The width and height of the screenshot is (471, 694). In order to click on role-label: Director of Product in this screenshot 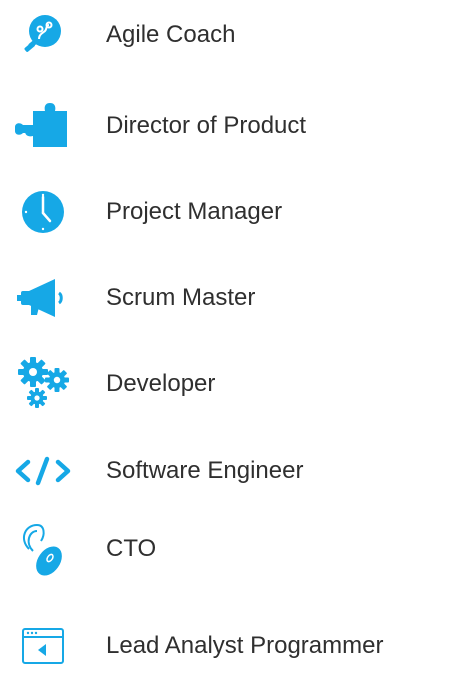, I will do `click(206, 125)`.